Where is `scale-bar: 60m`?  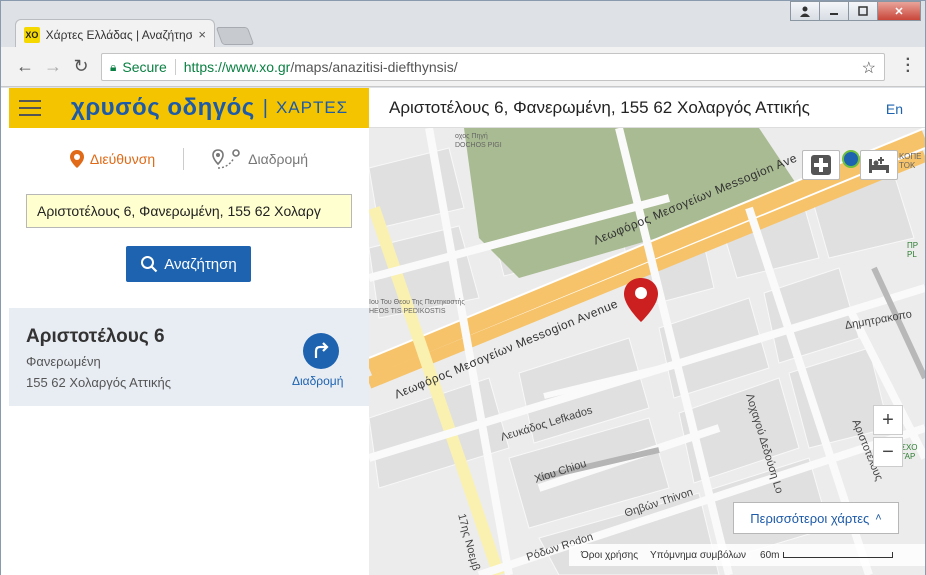 scale-bar: 60m is located at coordinates (827, 555).